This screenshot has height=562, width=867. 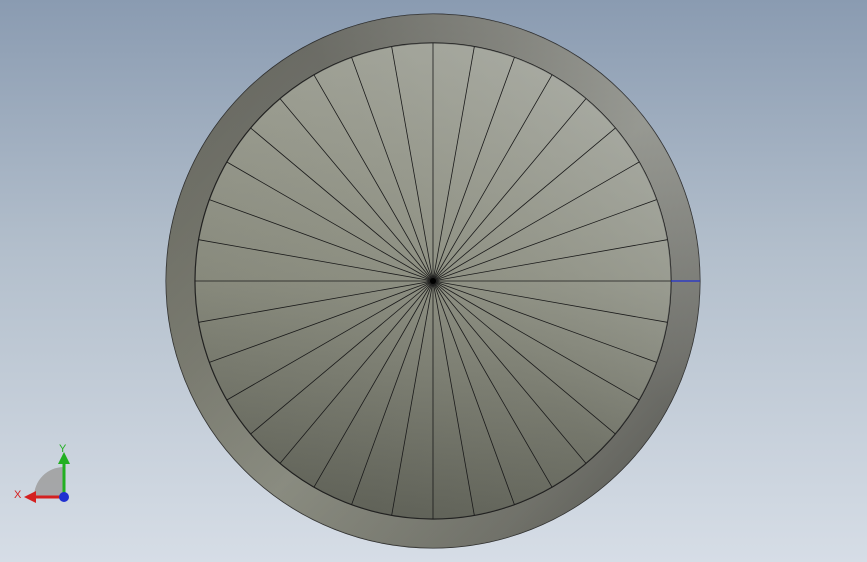 What do you see at coordinates (49, 482) in the screenshot?
I see `triad-plane-quadrant` at bounding box center [49, 482].